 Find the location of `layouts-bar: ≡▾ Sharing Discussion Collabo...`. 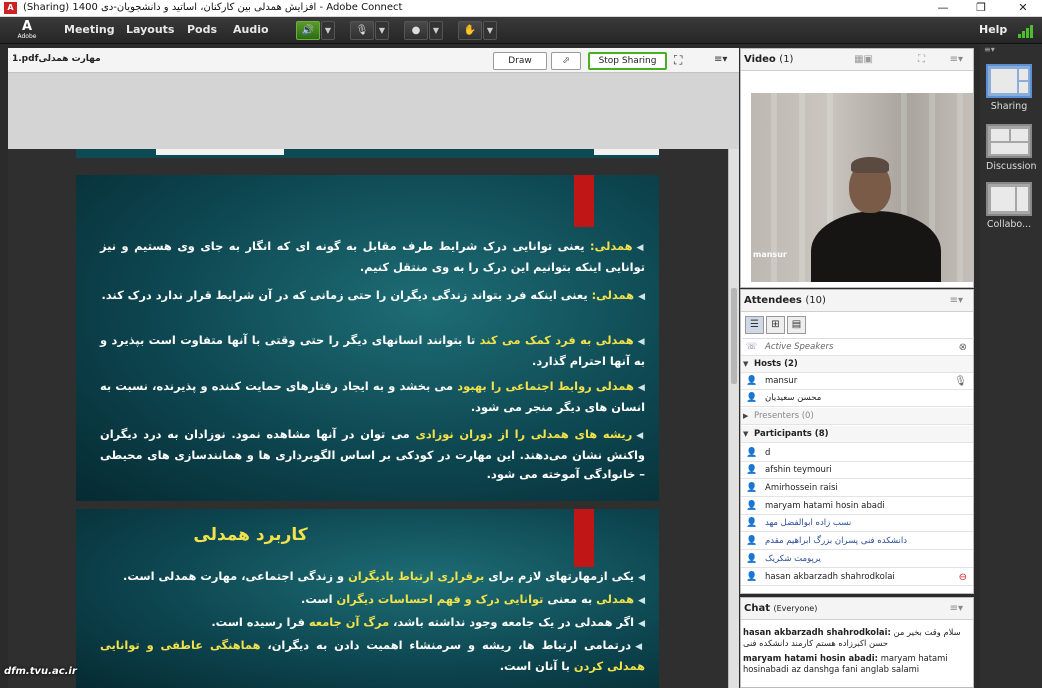

layouts-bar: ≡▾ Sharing Discussion Collabo... is located at coordinates (1011, 366).